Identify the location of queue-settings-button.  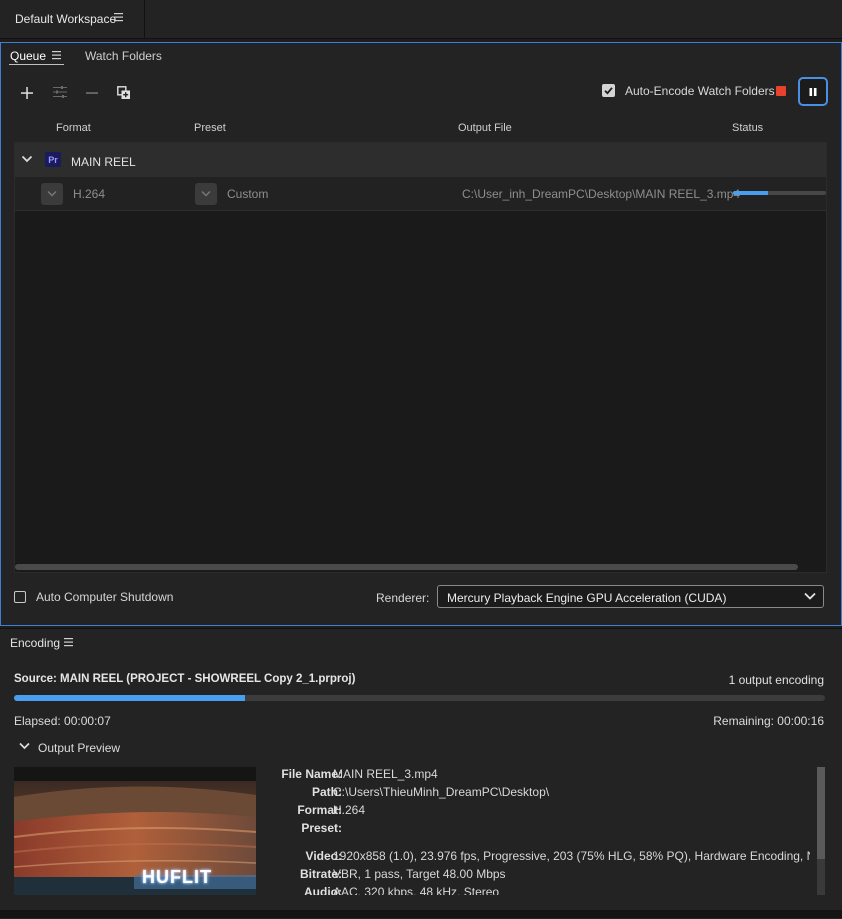
(60, 92).